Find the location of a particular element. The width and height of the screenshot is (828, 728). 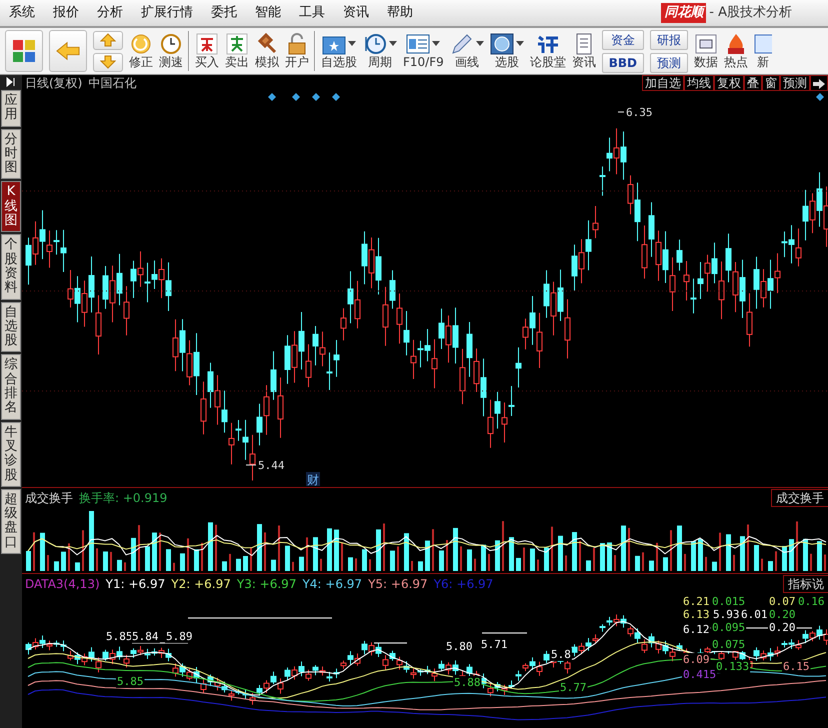

side-tab: K线图 is located at coordinates (11, 206).